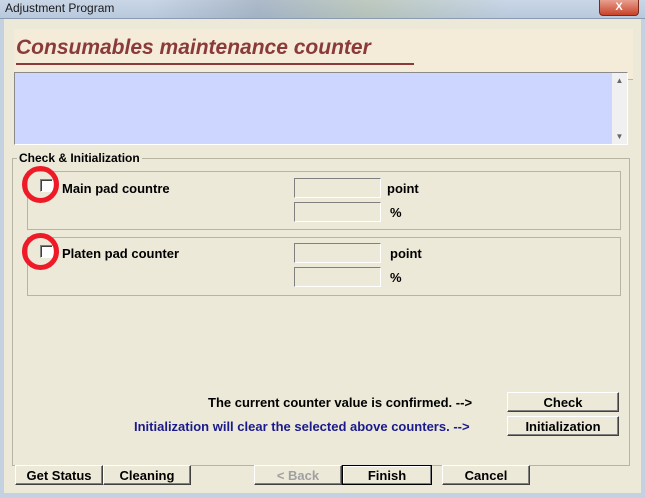 The width and height of the screenshot is (645, 498). I want to click on platen-pad-percent-unit: %, so click(396, 277).